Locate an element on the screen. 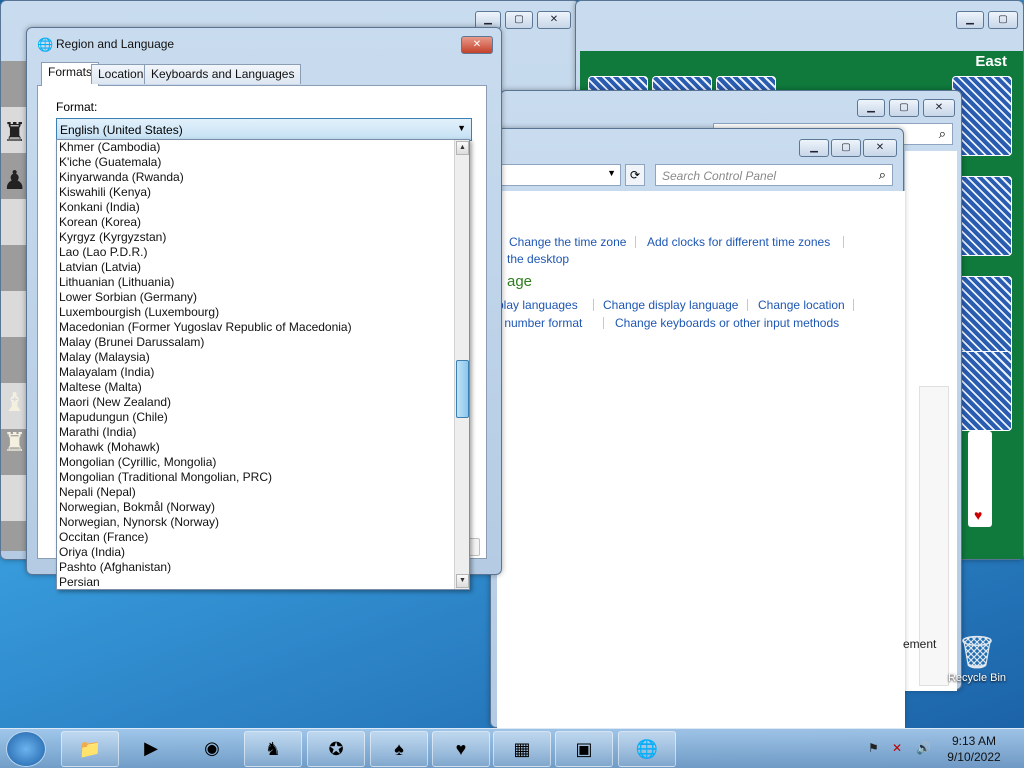 The height and width of the screenshot is (768, 1024). volume-icon: 🔊 is located at coordinates (923, 748).